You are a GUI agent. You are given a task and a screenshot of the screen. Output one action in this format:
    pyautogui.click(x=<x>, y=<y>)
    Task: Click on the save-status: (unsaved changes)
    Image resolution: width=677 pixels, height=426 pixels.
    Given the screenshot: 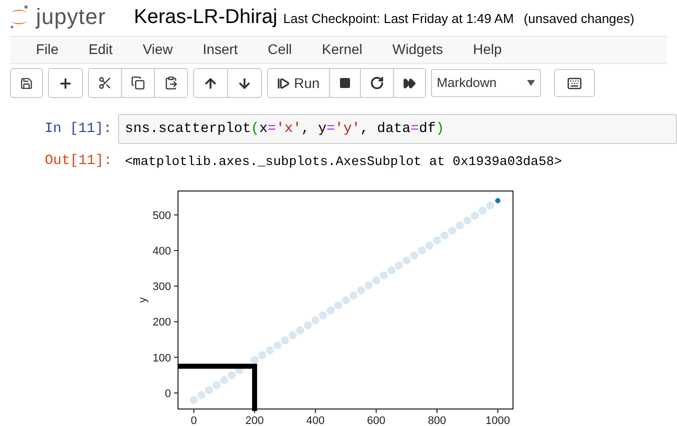 What is the action you would take?
    pyautogui.click(x=579, y=19)
    